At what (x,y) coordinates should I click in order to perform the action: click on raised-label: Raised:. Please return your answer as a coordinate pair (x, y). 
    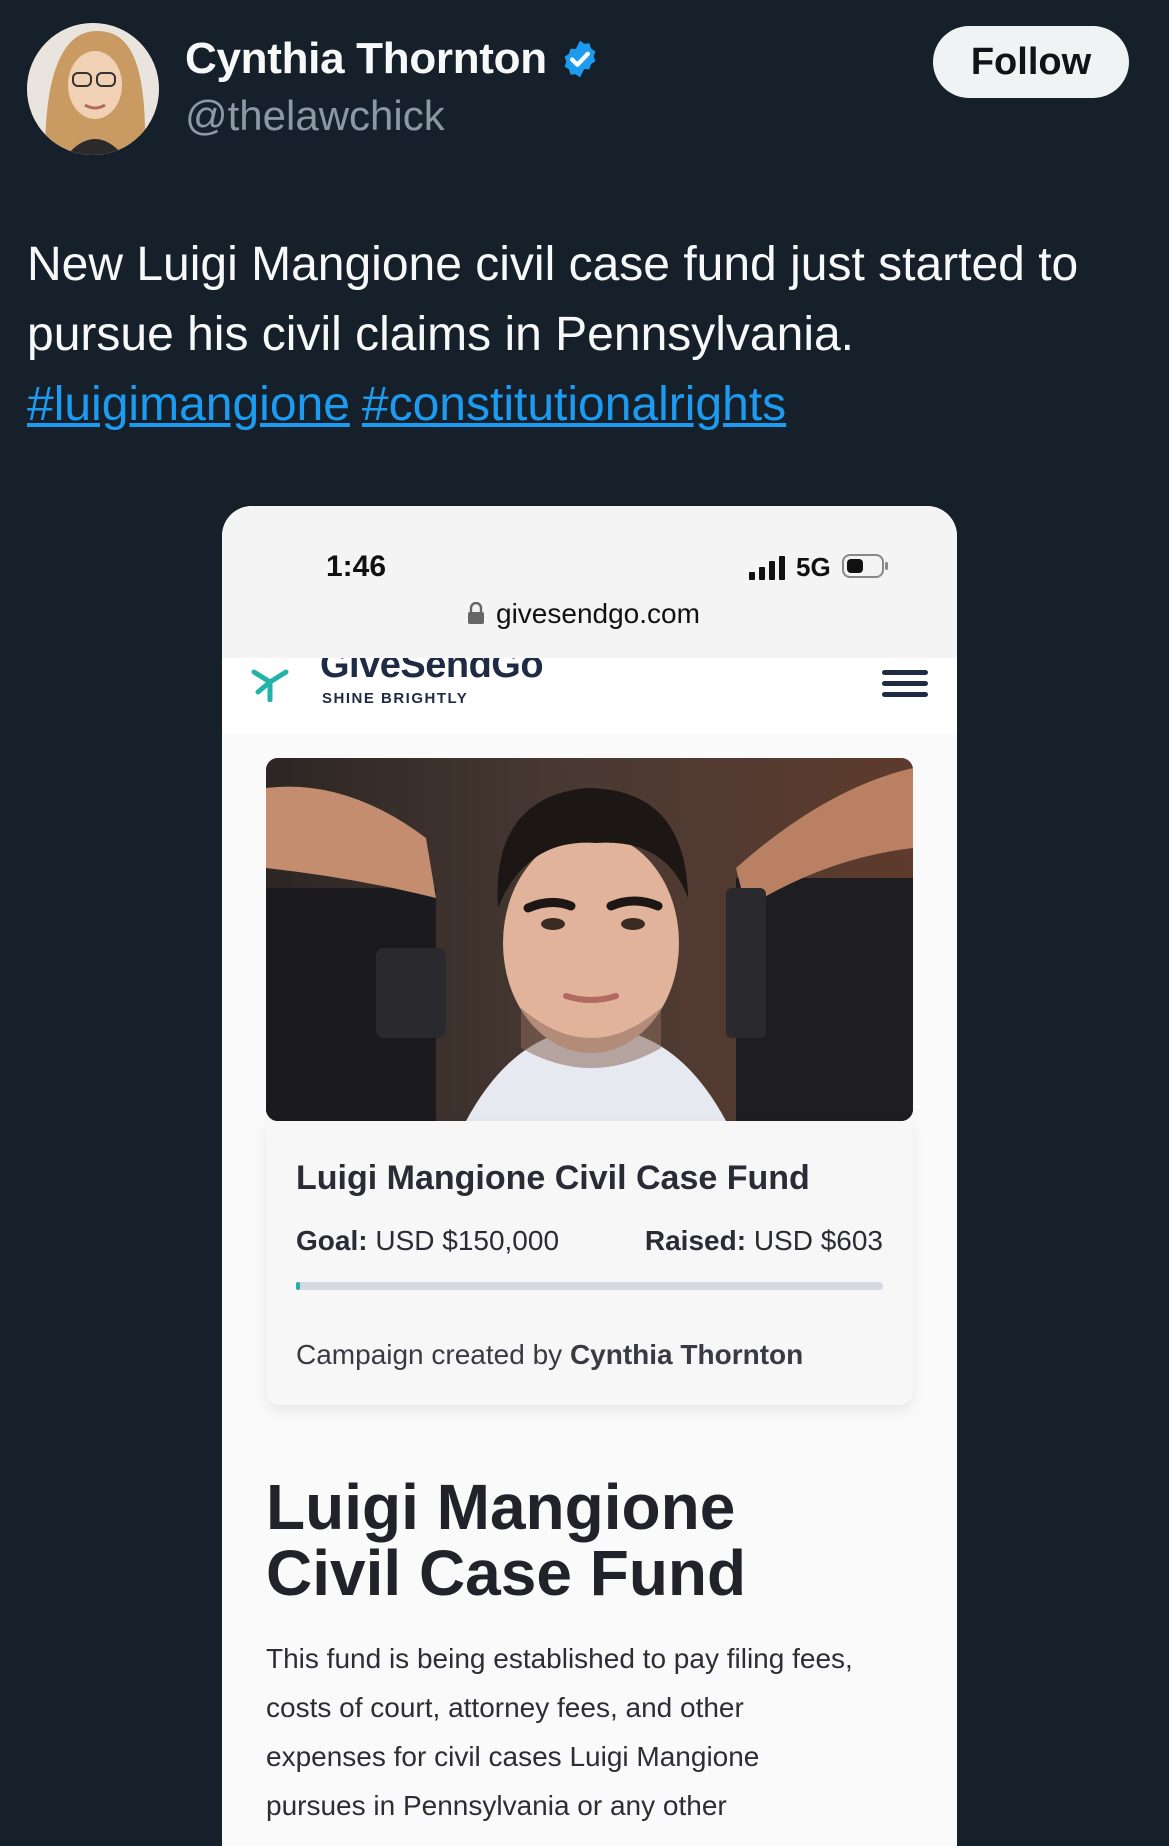
    Looking at the image, I should click on (695, 1240).